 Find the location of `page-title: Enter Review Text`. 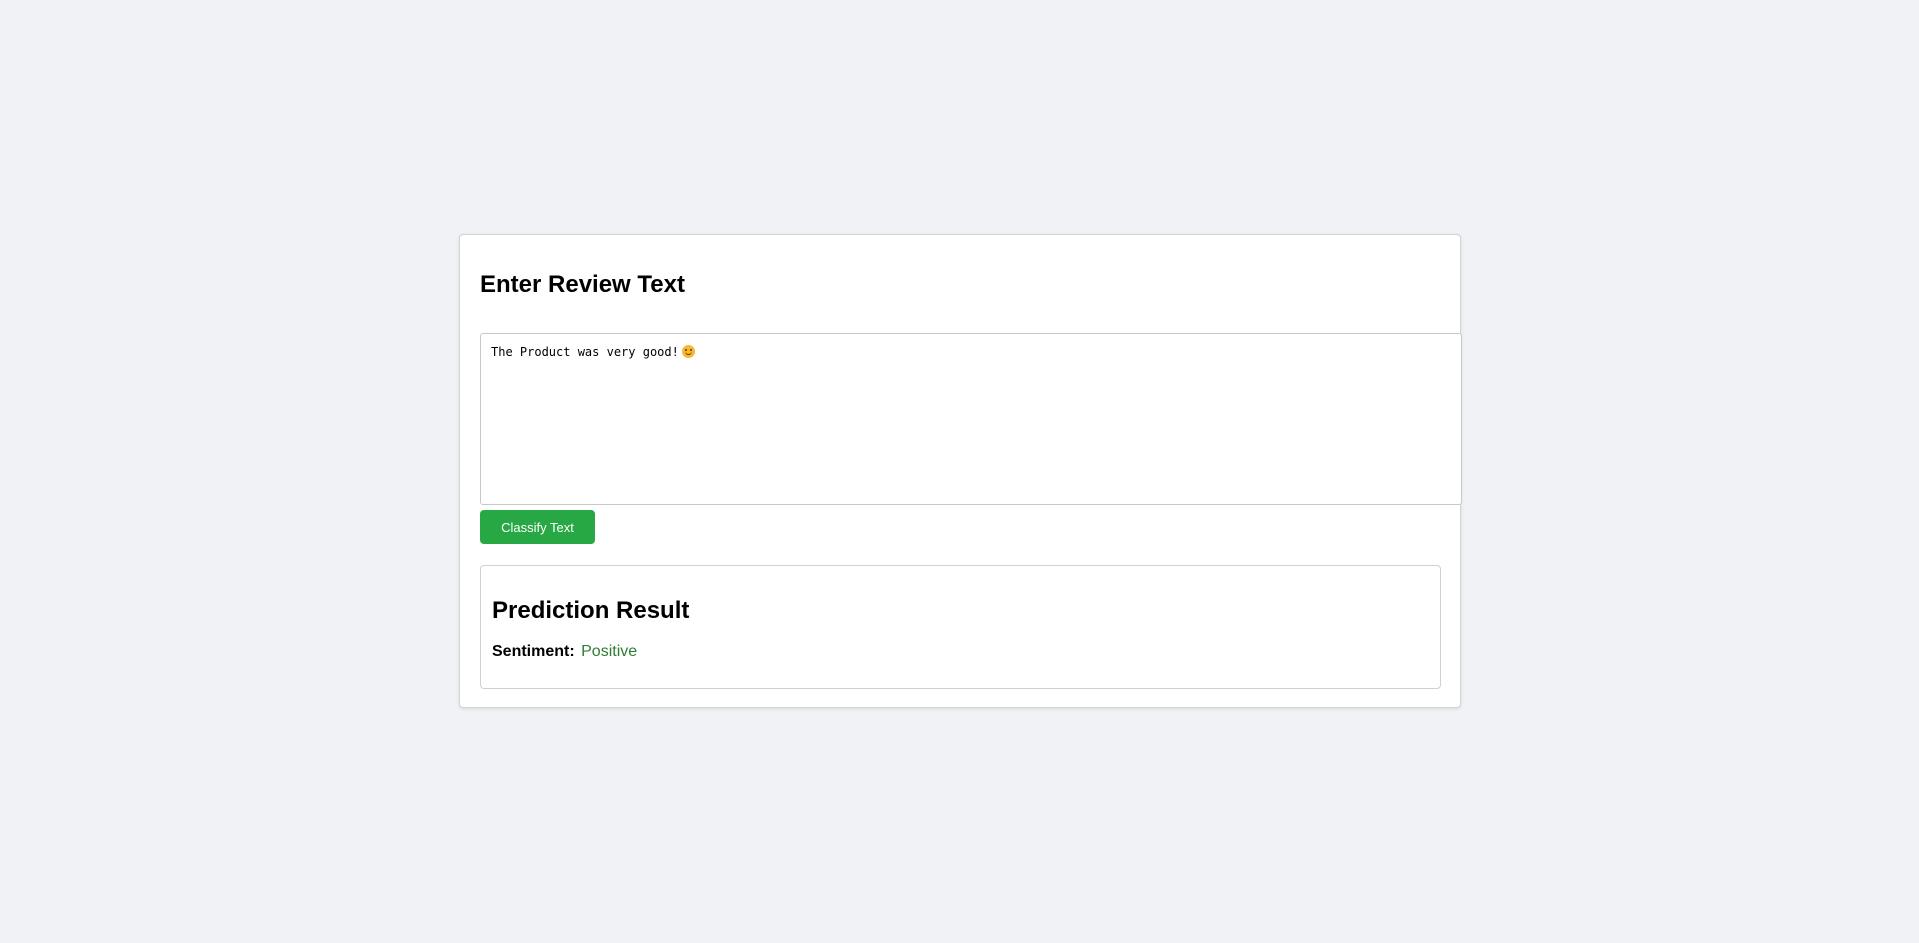

page-title: Enter Review Text is located at coordinates (582, 284).